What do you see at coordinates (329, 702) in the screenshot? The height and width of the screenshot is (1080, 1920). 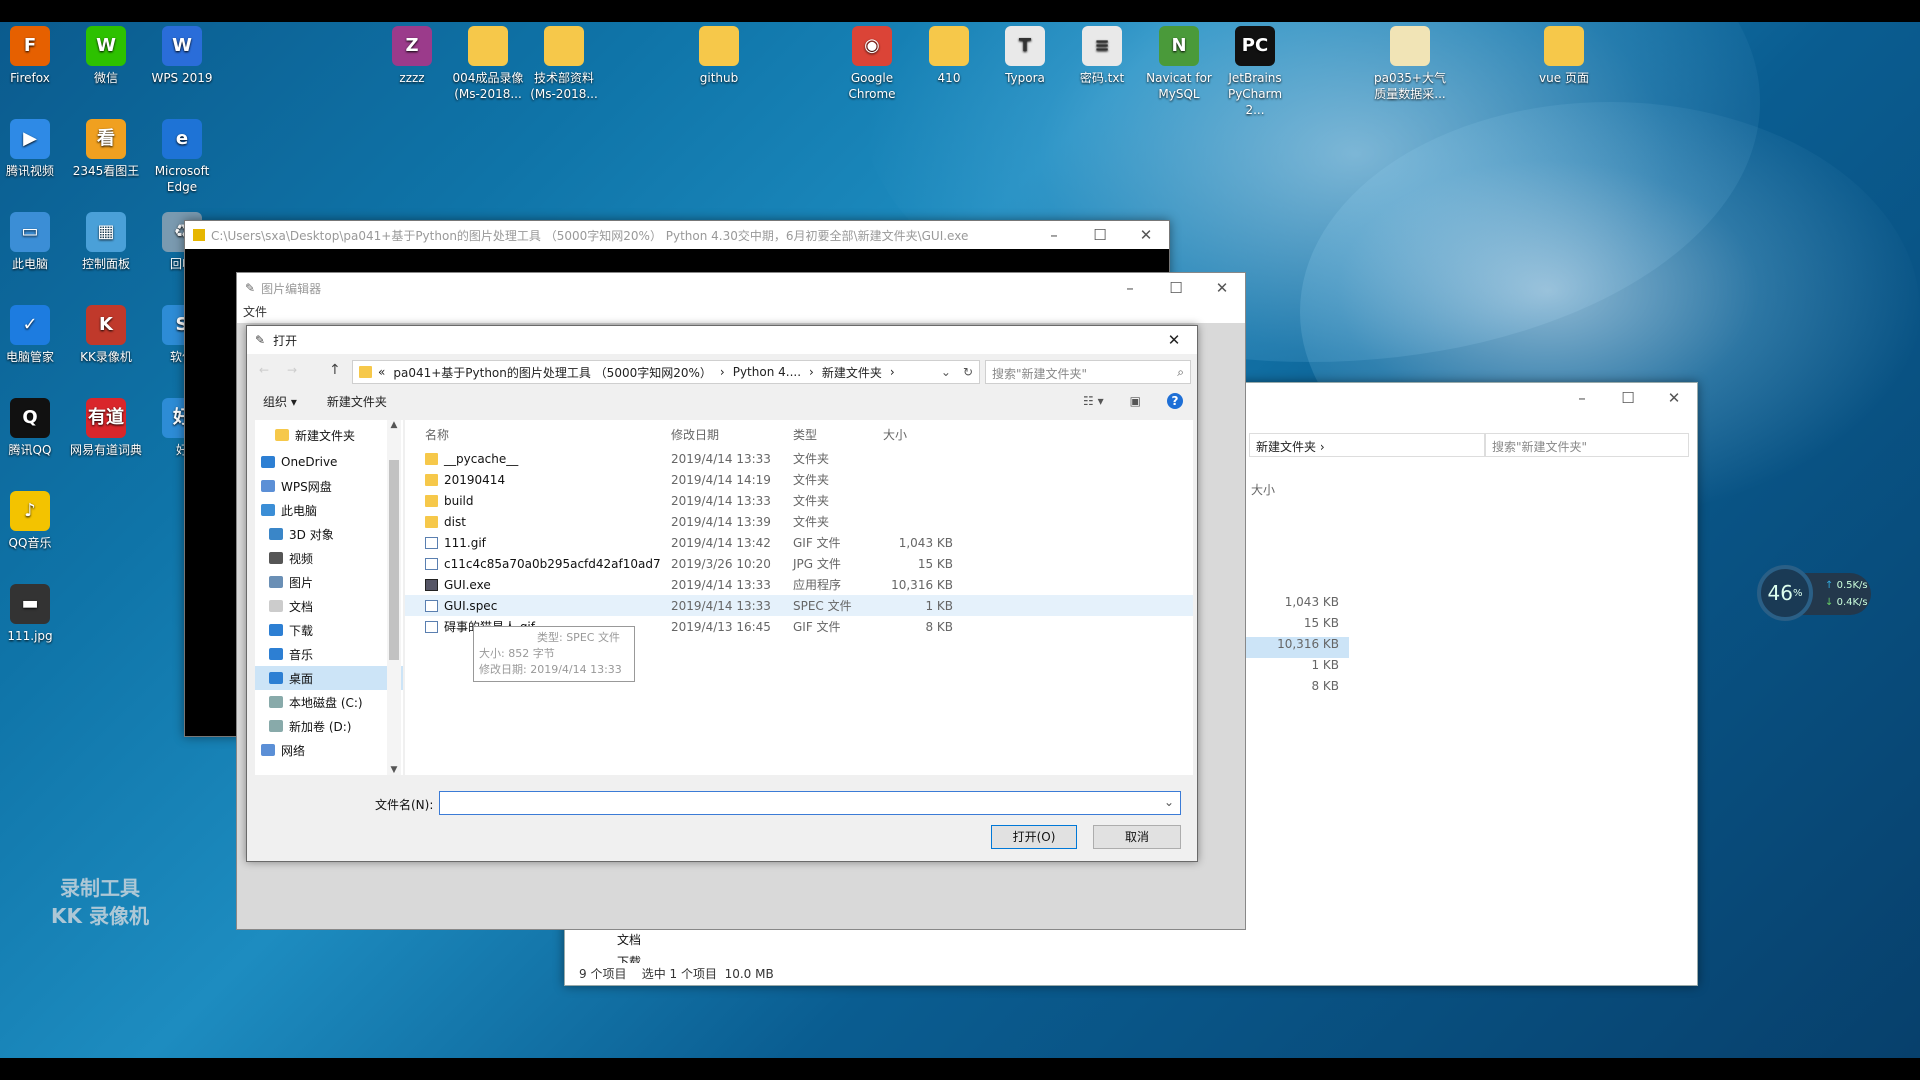 I see `nav-item: 本地磁盘 (C:)` at bounding box center [329, 702].